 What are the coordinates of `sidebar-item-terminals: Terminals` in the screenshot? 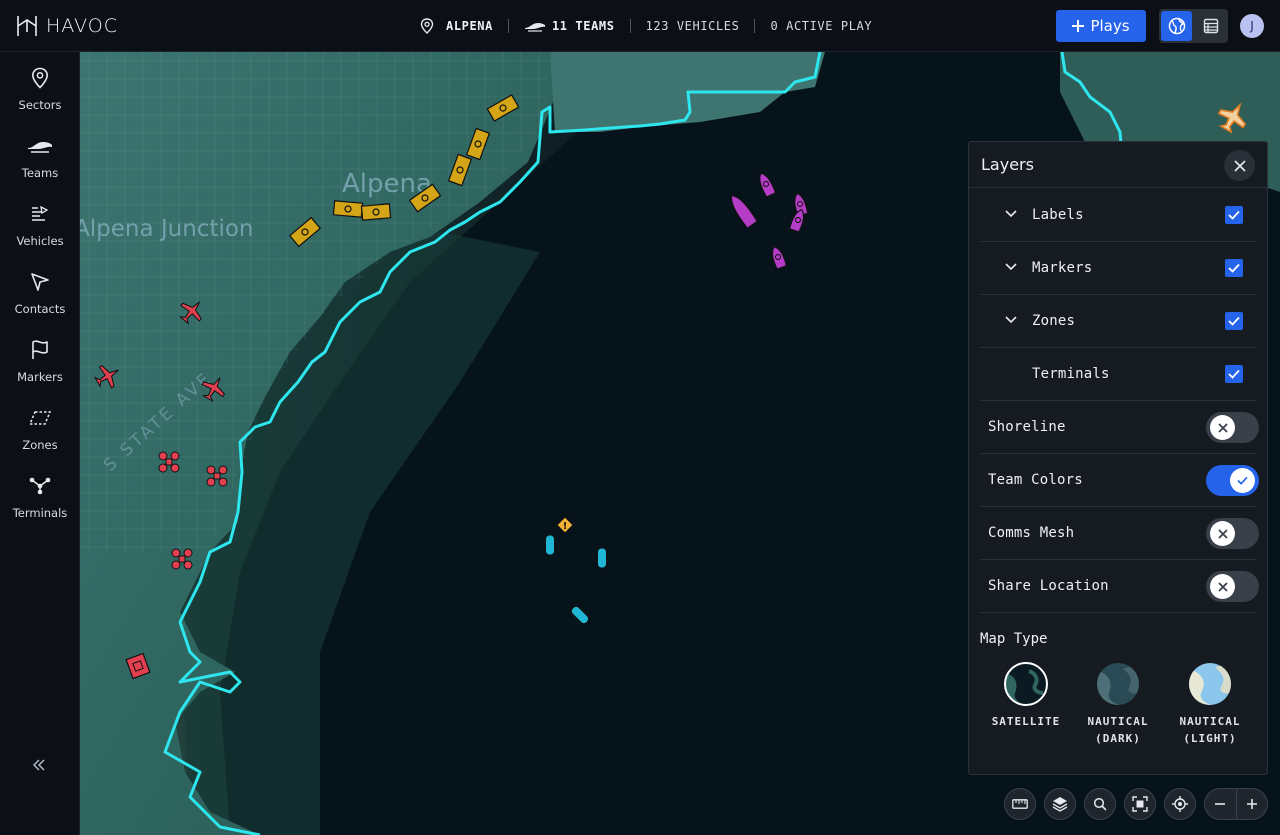 It's located at (40, 500).